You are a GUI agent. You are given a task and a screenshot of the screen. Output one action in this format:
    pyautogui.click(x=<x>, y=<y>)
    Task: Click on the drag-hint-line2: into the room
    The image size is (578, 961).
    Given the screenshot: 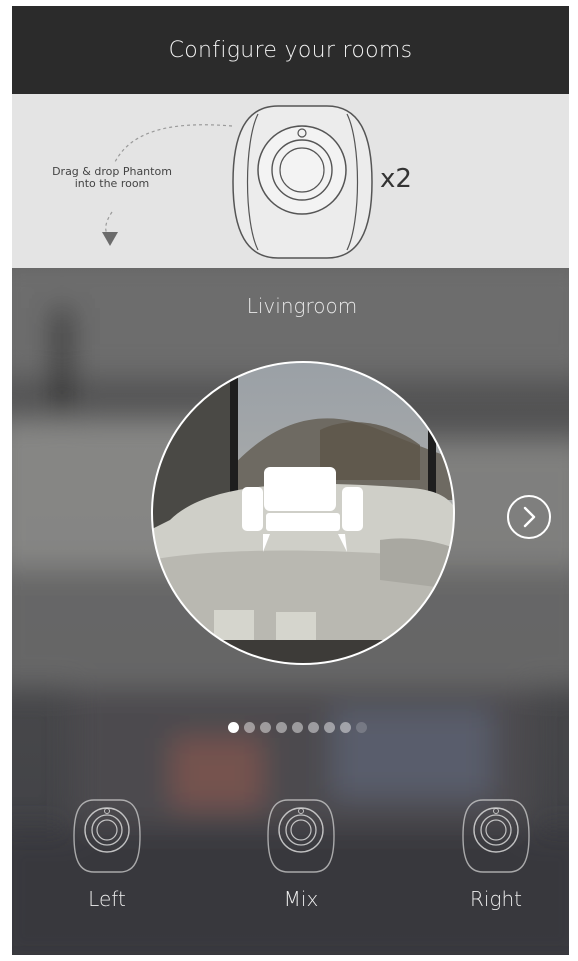 What is the action you would take?
    pyautogui.click(x=112, y=183)
    